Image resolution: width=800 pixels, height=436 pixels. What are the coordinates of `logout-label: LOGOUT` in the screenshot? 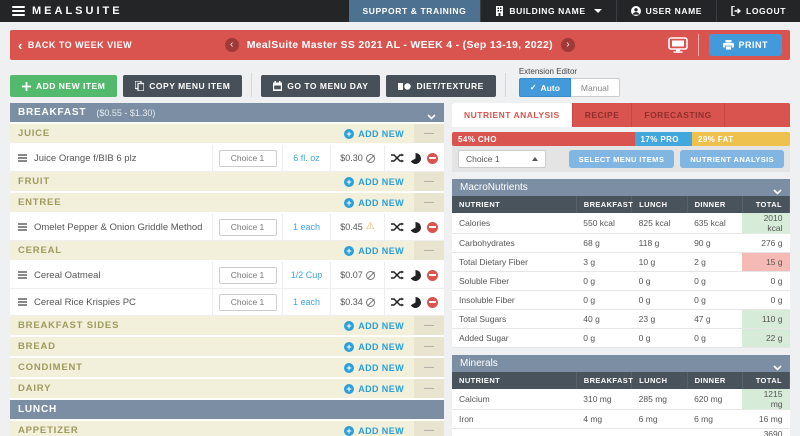 It's located at (766, 11).